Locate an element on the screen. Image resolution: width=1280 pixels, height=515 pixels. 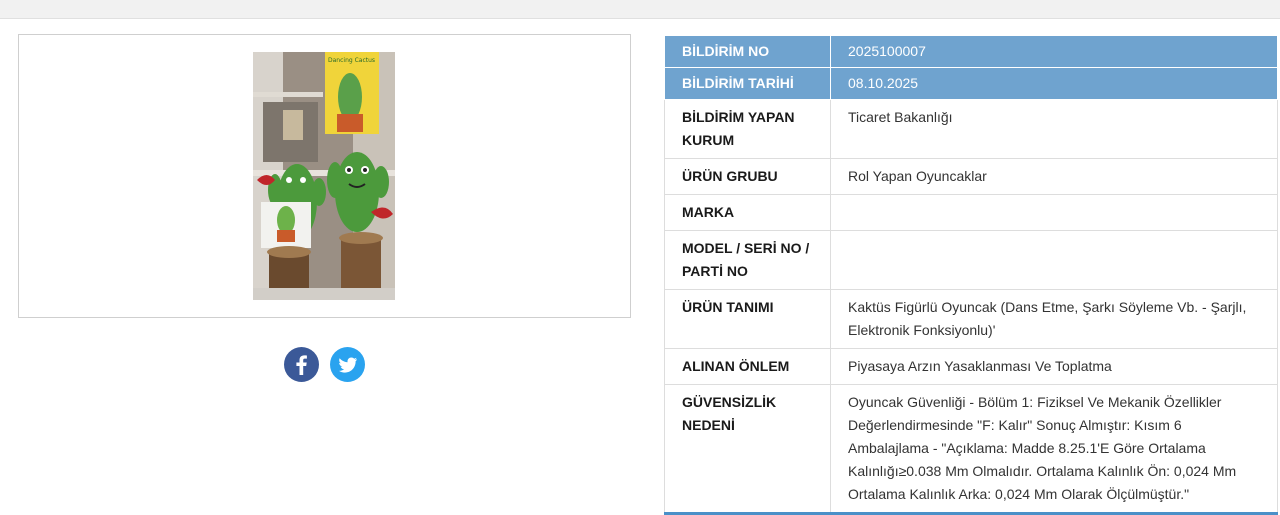
value-bildirim-tarihi: 08.10.2025 is located at coordinates (1054, 83).